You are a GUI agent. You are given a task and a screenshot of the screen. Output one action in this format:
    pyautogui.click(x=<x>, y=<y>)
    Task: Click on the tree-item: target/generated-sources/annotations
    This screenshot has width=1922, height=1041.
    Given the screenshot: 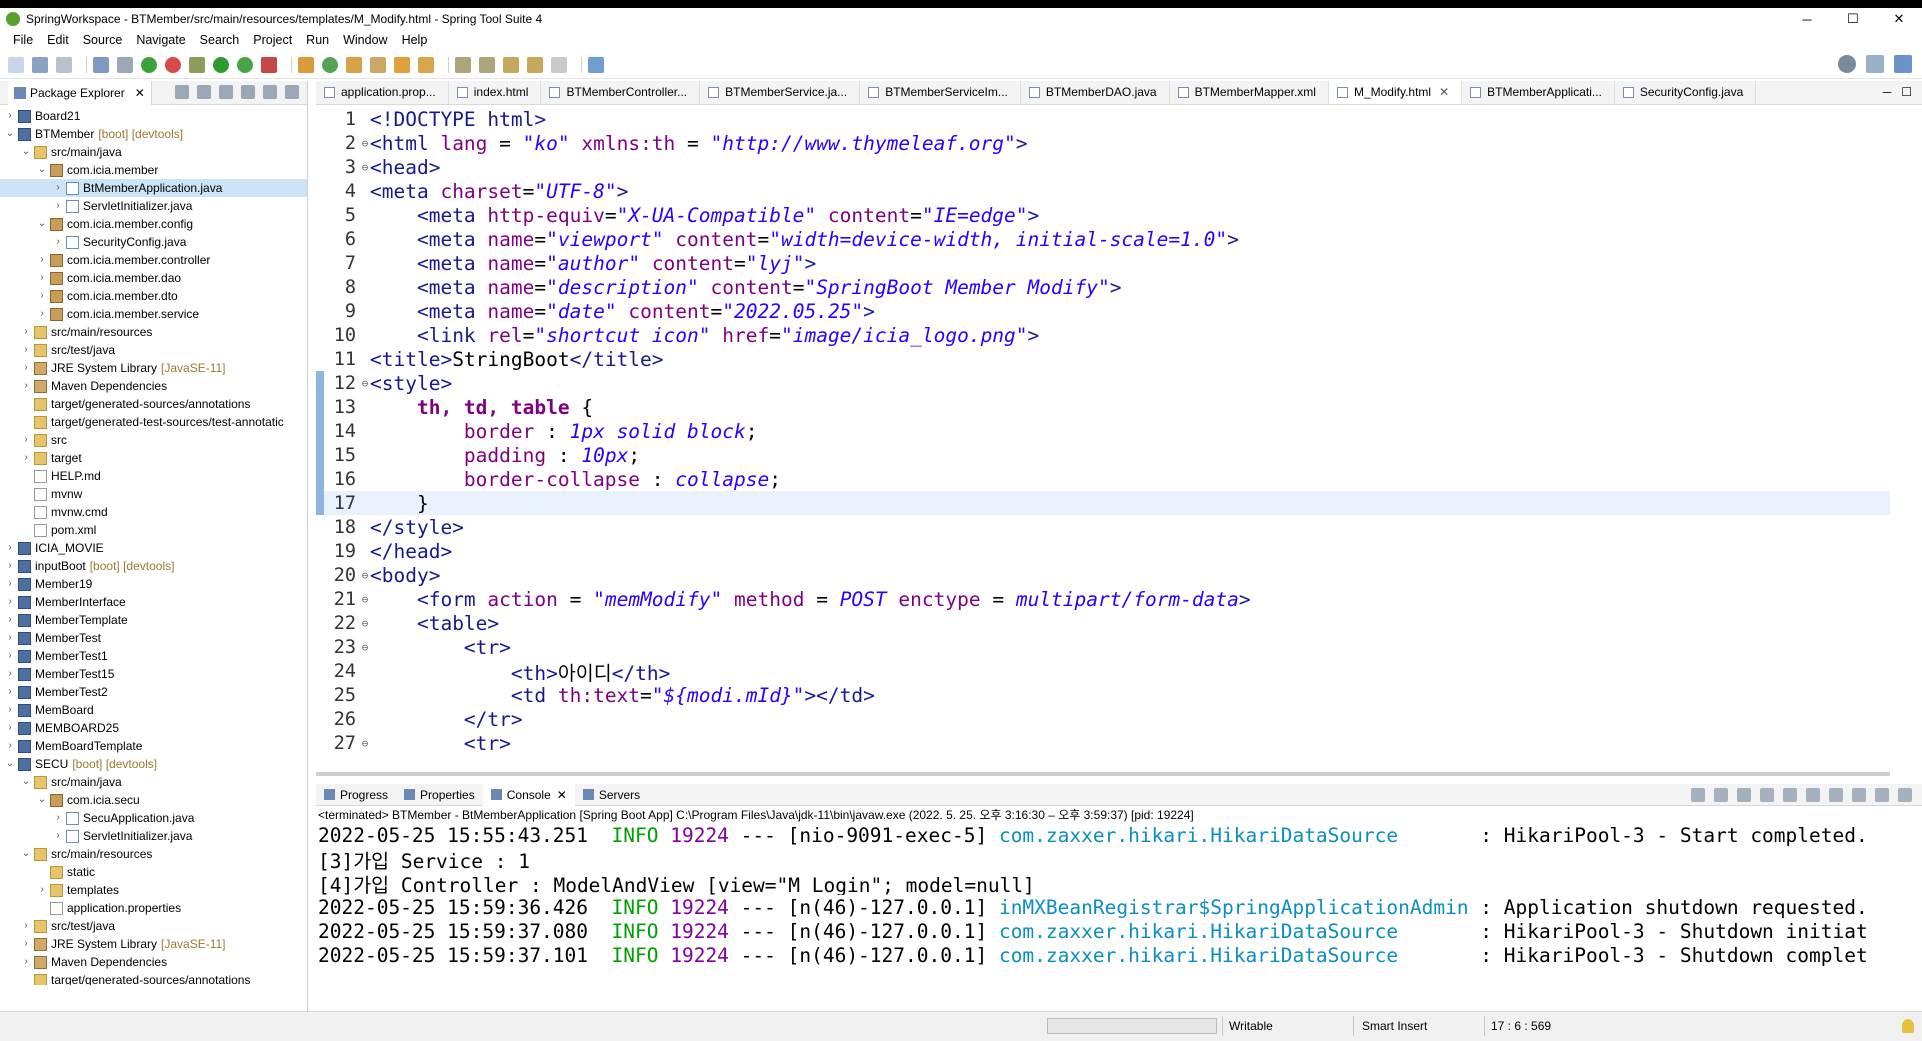 What is the action you would take?
    pyautogui.click(x=153, y=978)
    